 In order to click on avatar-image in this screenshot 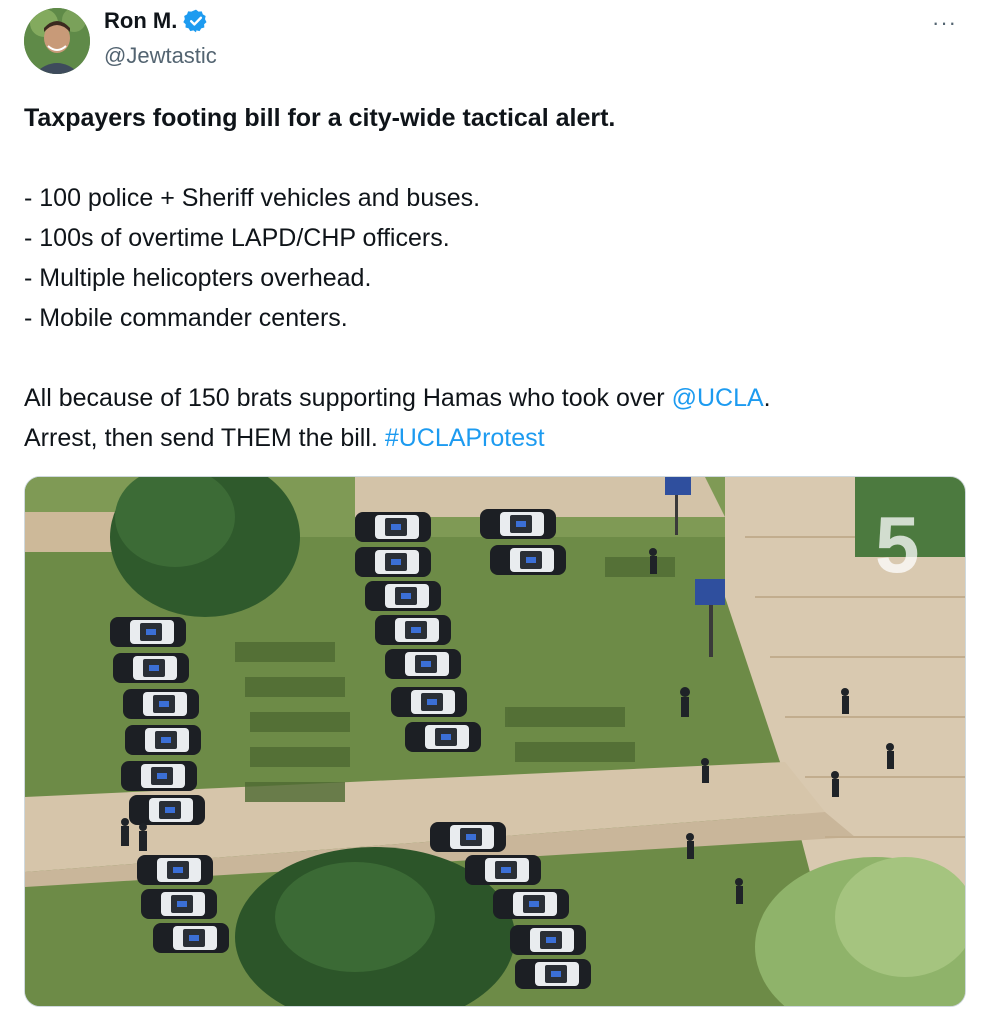, I will do `click(57, 41)`.